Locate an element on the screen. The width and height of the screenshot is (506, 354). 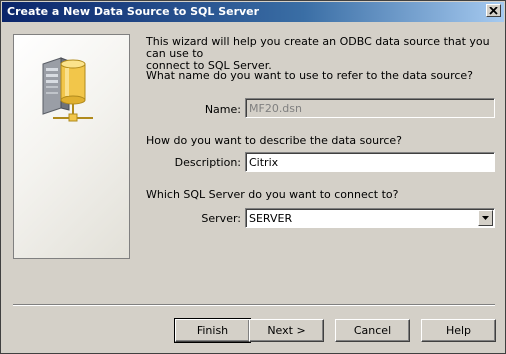
close-icon is located at coordinates (493, 10).